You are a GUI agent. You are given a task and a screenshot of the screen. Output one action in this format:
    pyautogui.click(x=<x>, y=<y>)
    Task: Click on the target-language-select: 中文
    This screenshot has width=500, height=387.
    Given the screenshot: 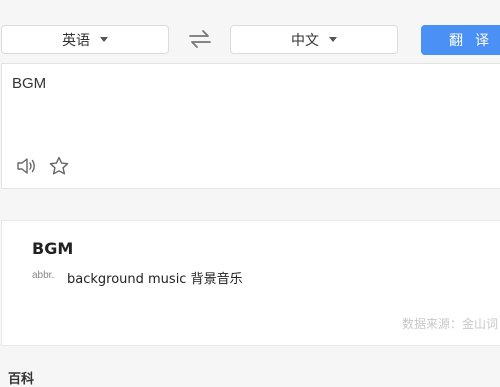 What is the action you would take?
    pyautogui.click(x=314, y=39)
    